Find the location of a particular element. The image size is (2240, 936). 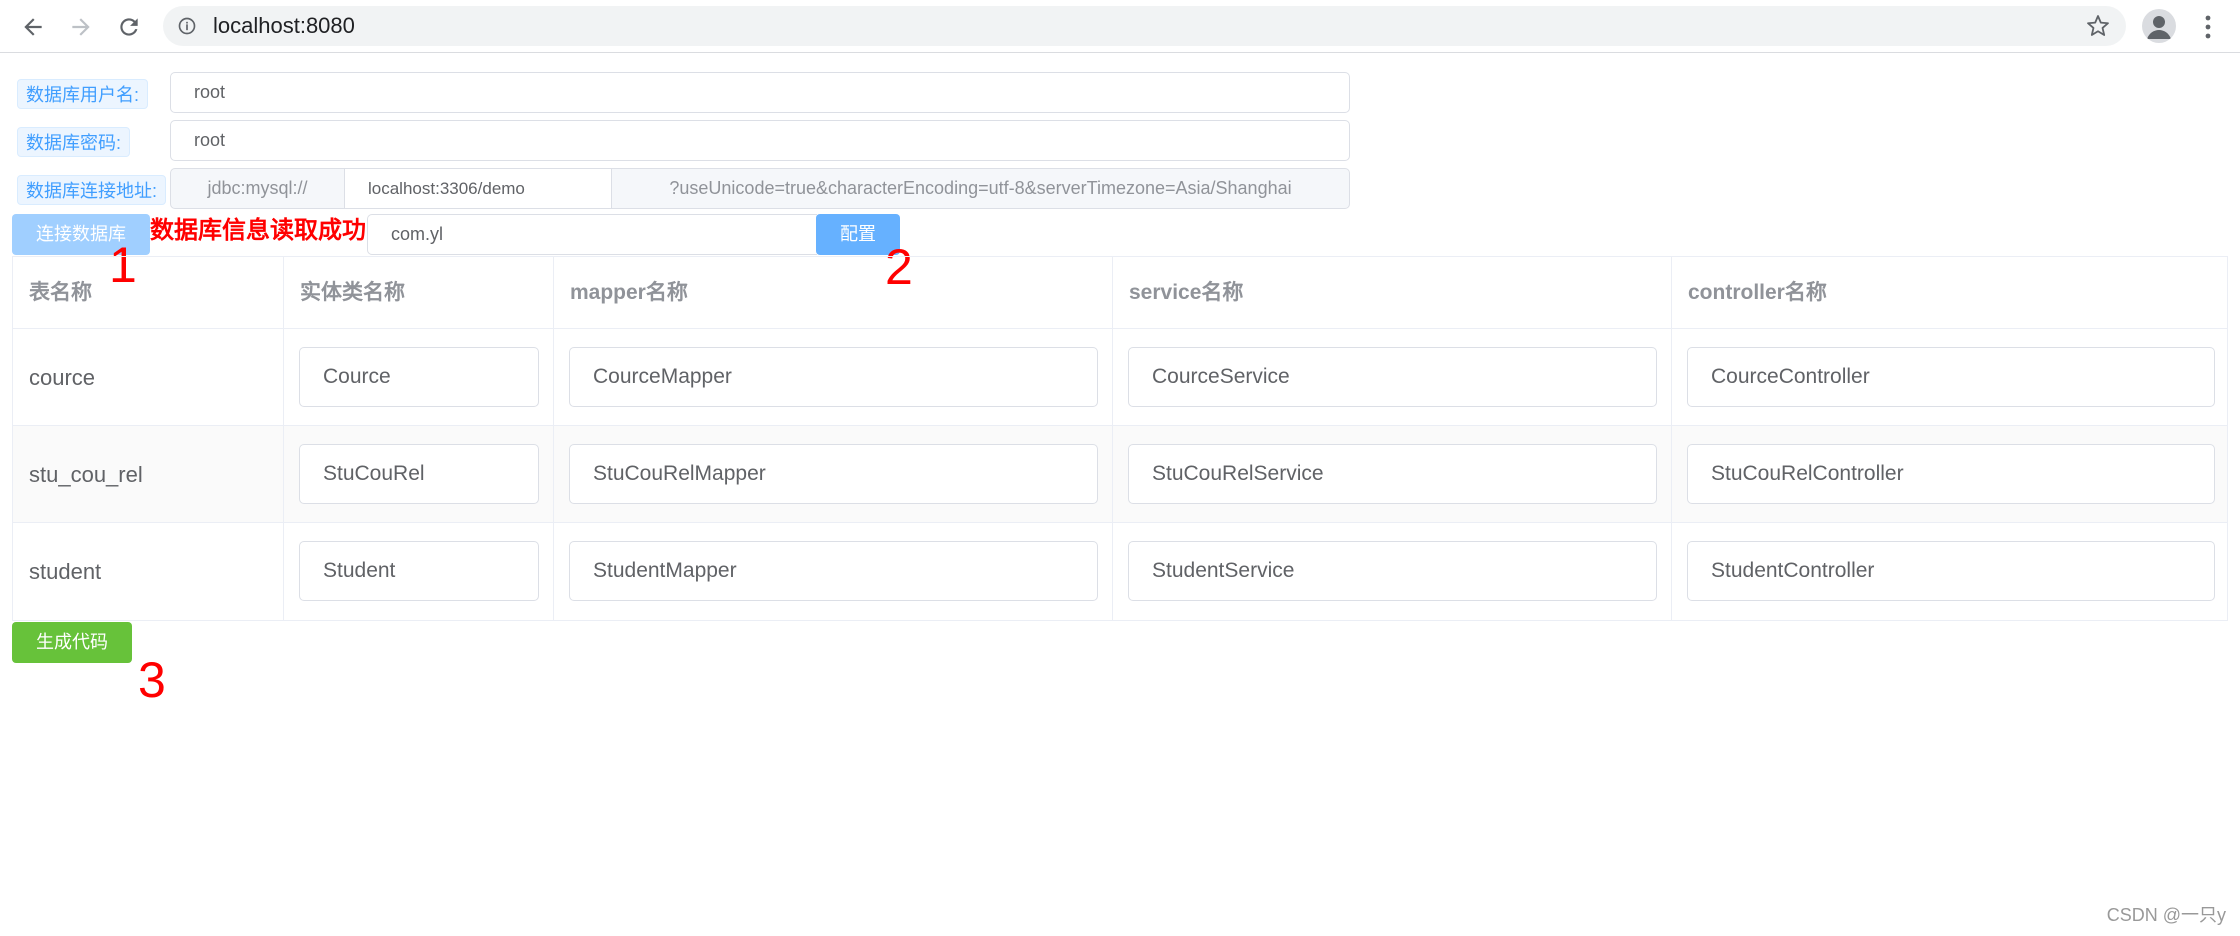

watermark: CSDN @一只y is located at coordinates (2166, 915).